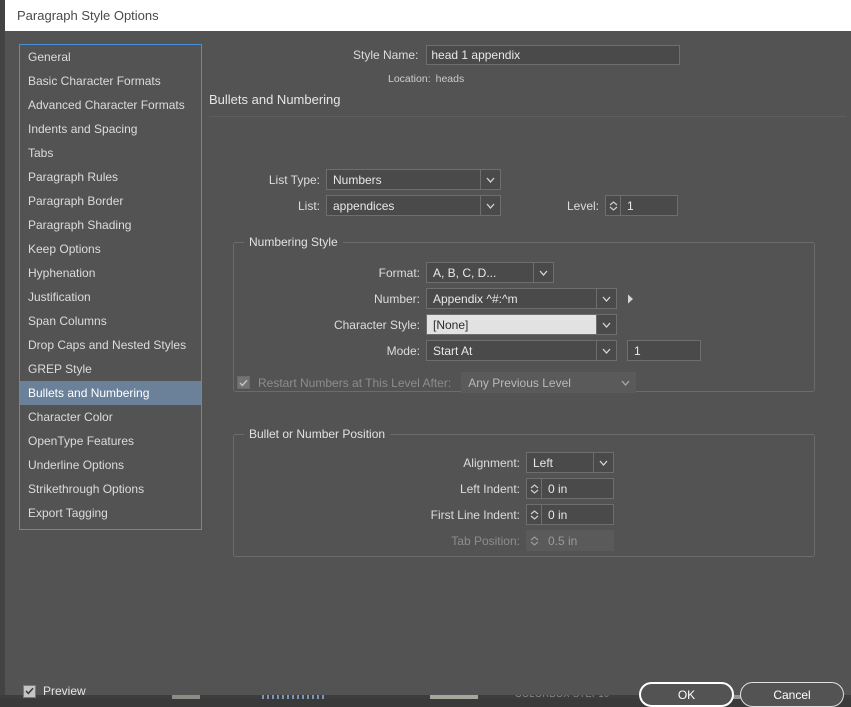 Image resolution: width=851 pixels, height=707 pixels. Describe the element at coordinates (110, 201) in the screenshot. I see `sidebar-item-paragraph-border: Paragraph Border` at that location.